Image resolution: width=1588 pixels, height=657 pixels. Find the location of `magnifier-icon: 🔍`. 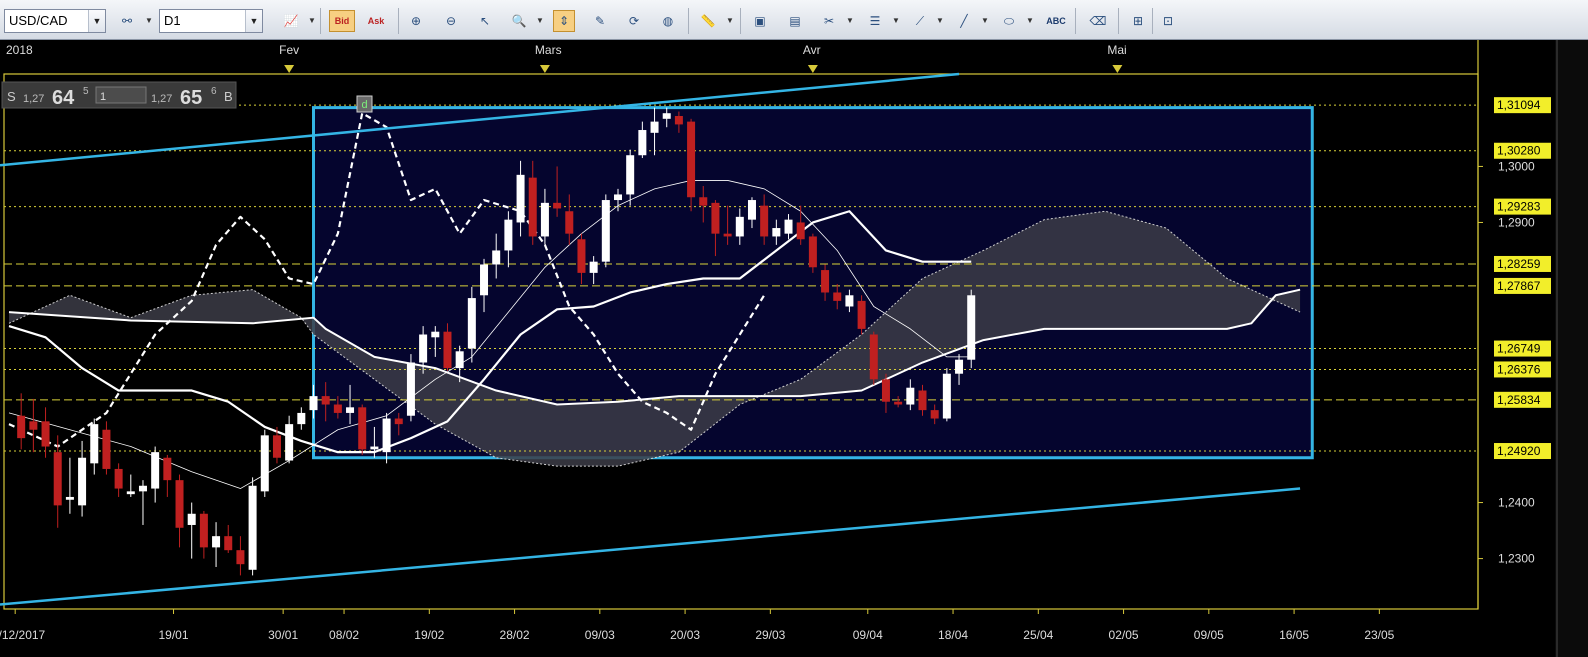

magnifier-icon: 🔍 is located at coordinates (519, 21).